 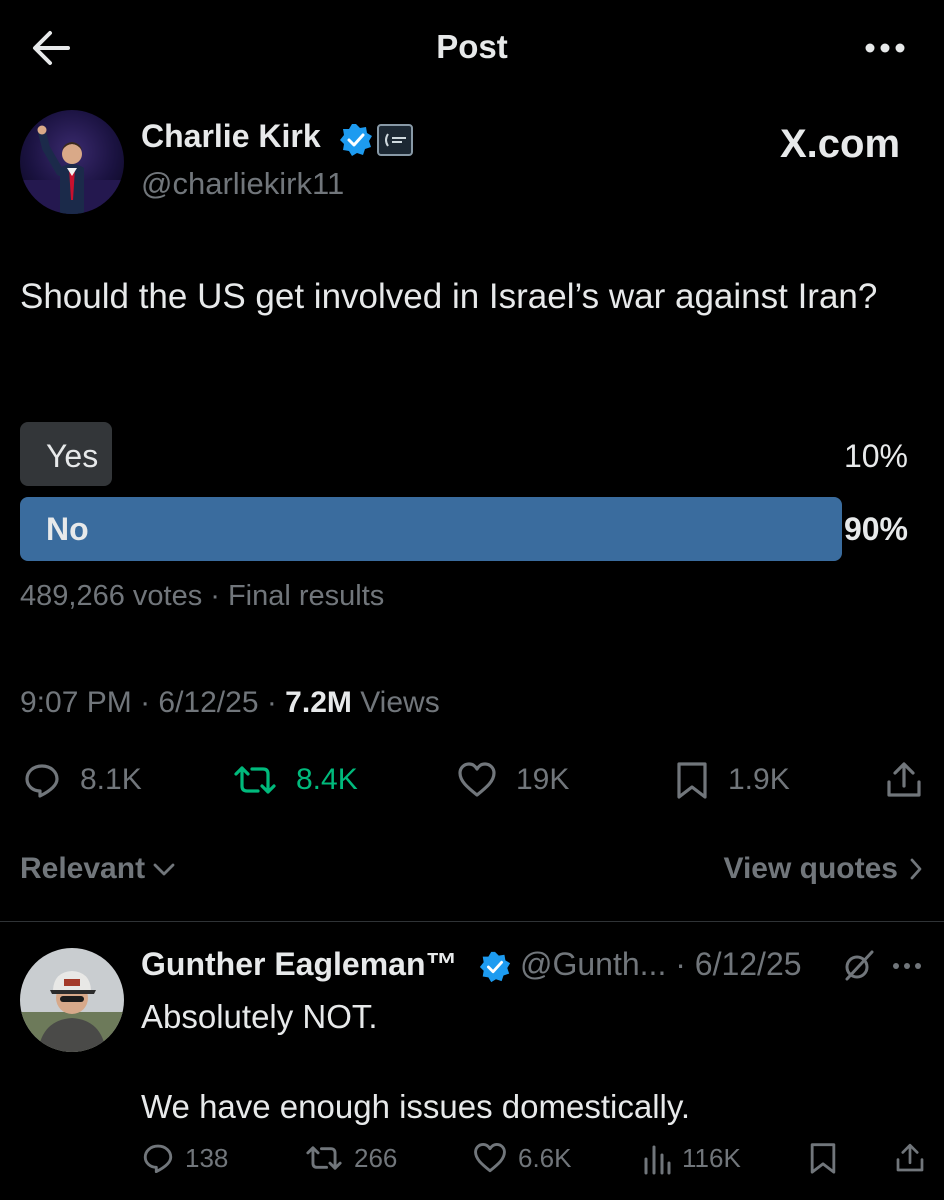 I want to click on reply-reply-count: 138, so click(x=207, y=1157).